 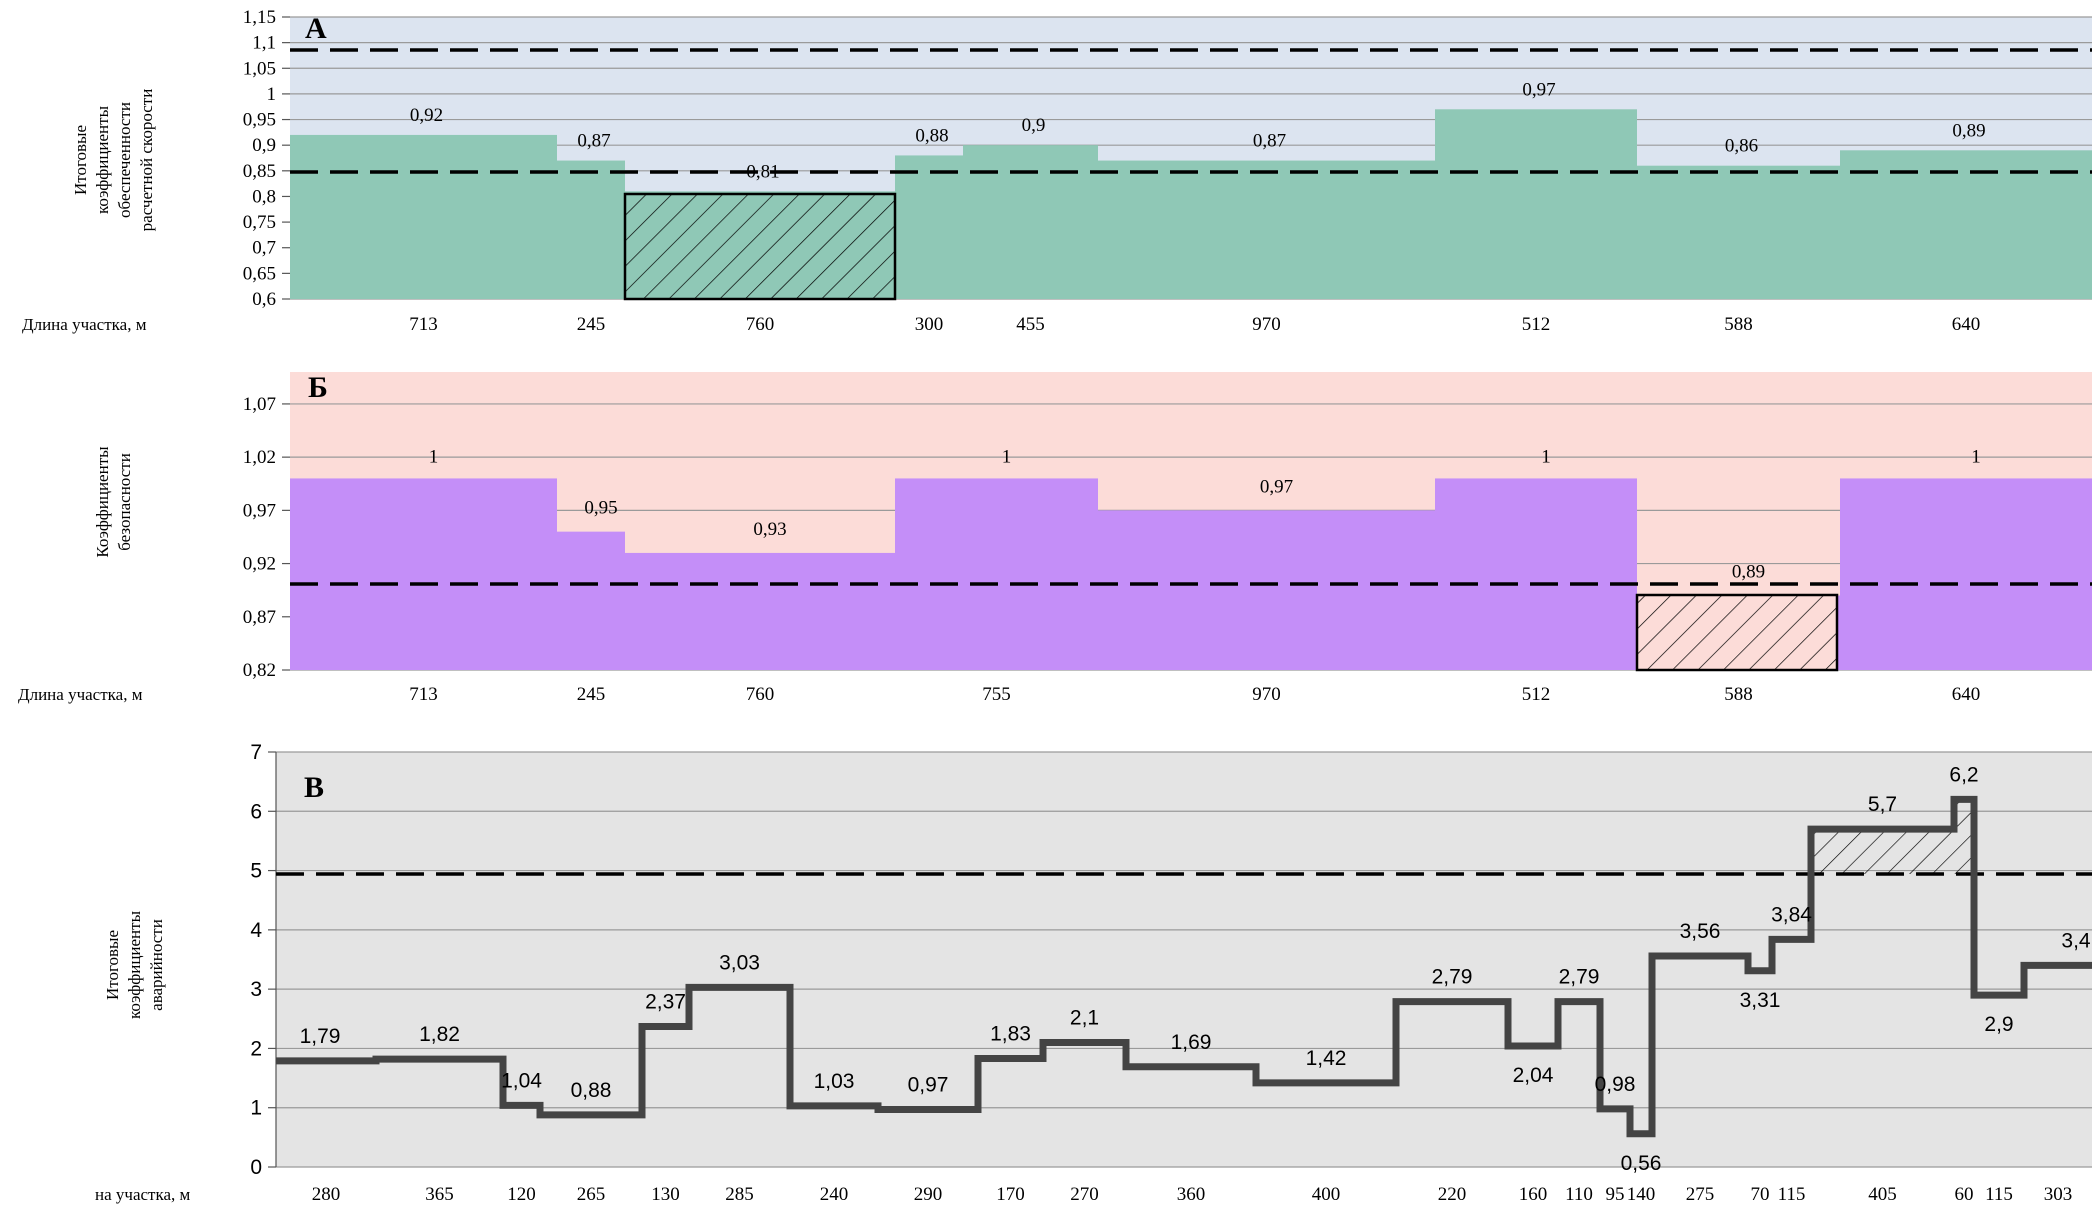 What do you see at coordinates (259, 222) in the screenshot?
I see `panel-a-y-tick-label: 0,75` at bounding box center [259, 222].